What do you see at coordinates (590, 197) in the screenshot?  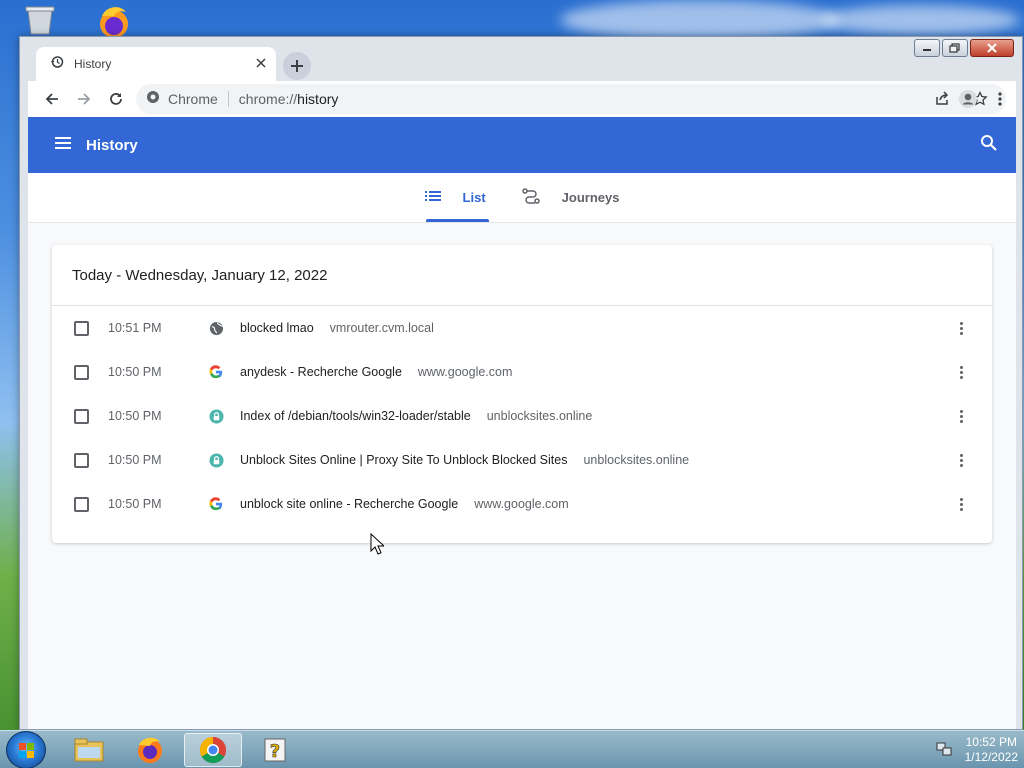 I see `tab-journeys-label: Journeys` at bounding box center [590, 197].